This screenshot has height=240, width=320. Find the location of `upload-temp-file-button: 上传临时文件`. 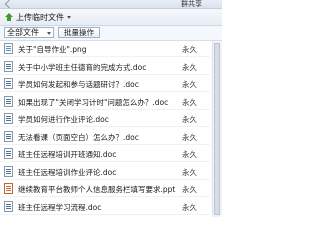

upload-temp-file-button: 上传临时文件 is located at coordinates (37, 17).